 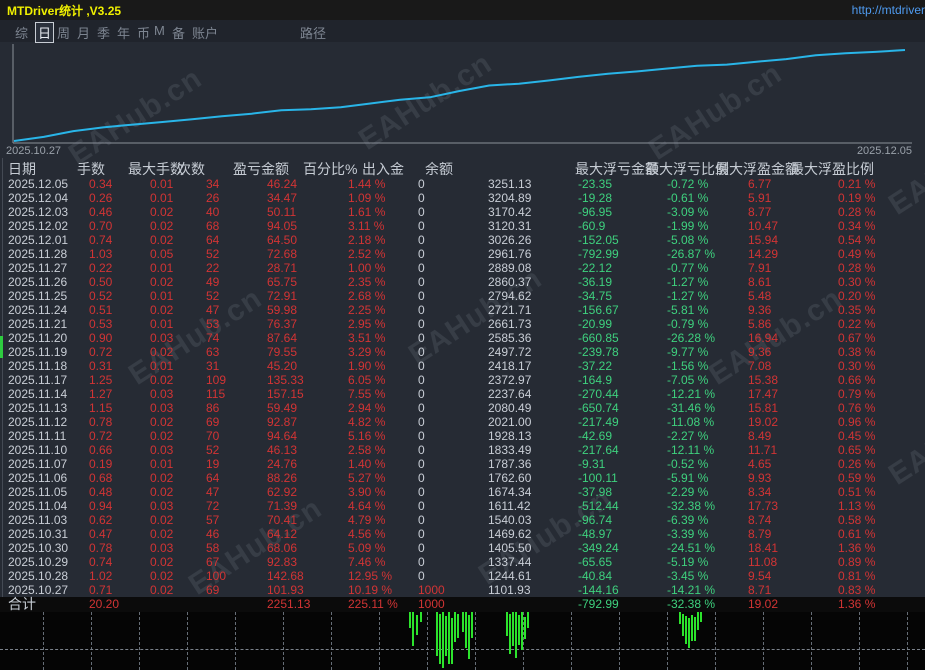 I want to click on column-header-in-out: 出入金, so click(x=383, y=169).